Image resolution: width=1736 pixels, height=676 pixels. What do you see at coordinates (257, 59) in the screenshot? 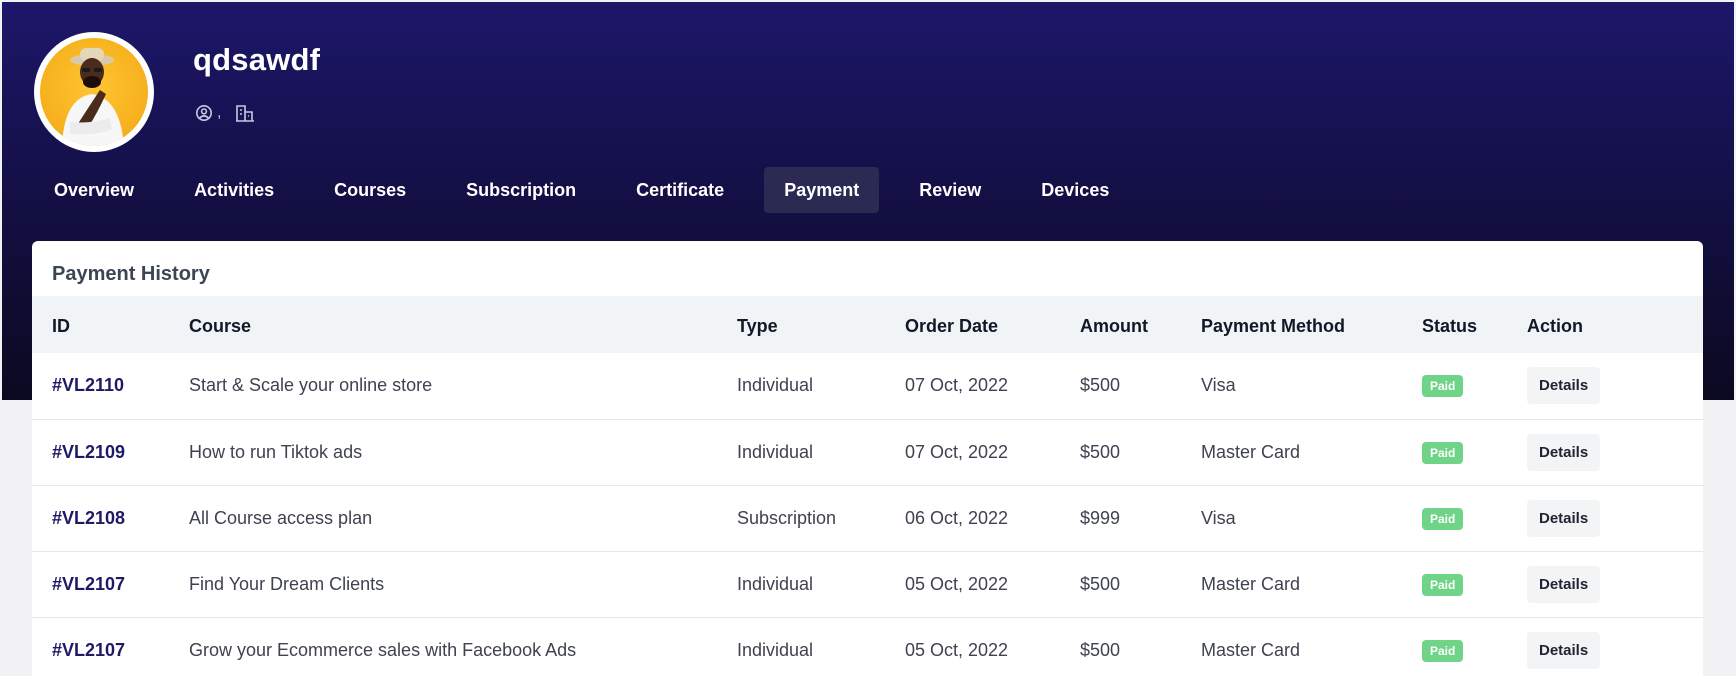
I see `profile-username: qdsawdf` at bounding box center [257, 59].